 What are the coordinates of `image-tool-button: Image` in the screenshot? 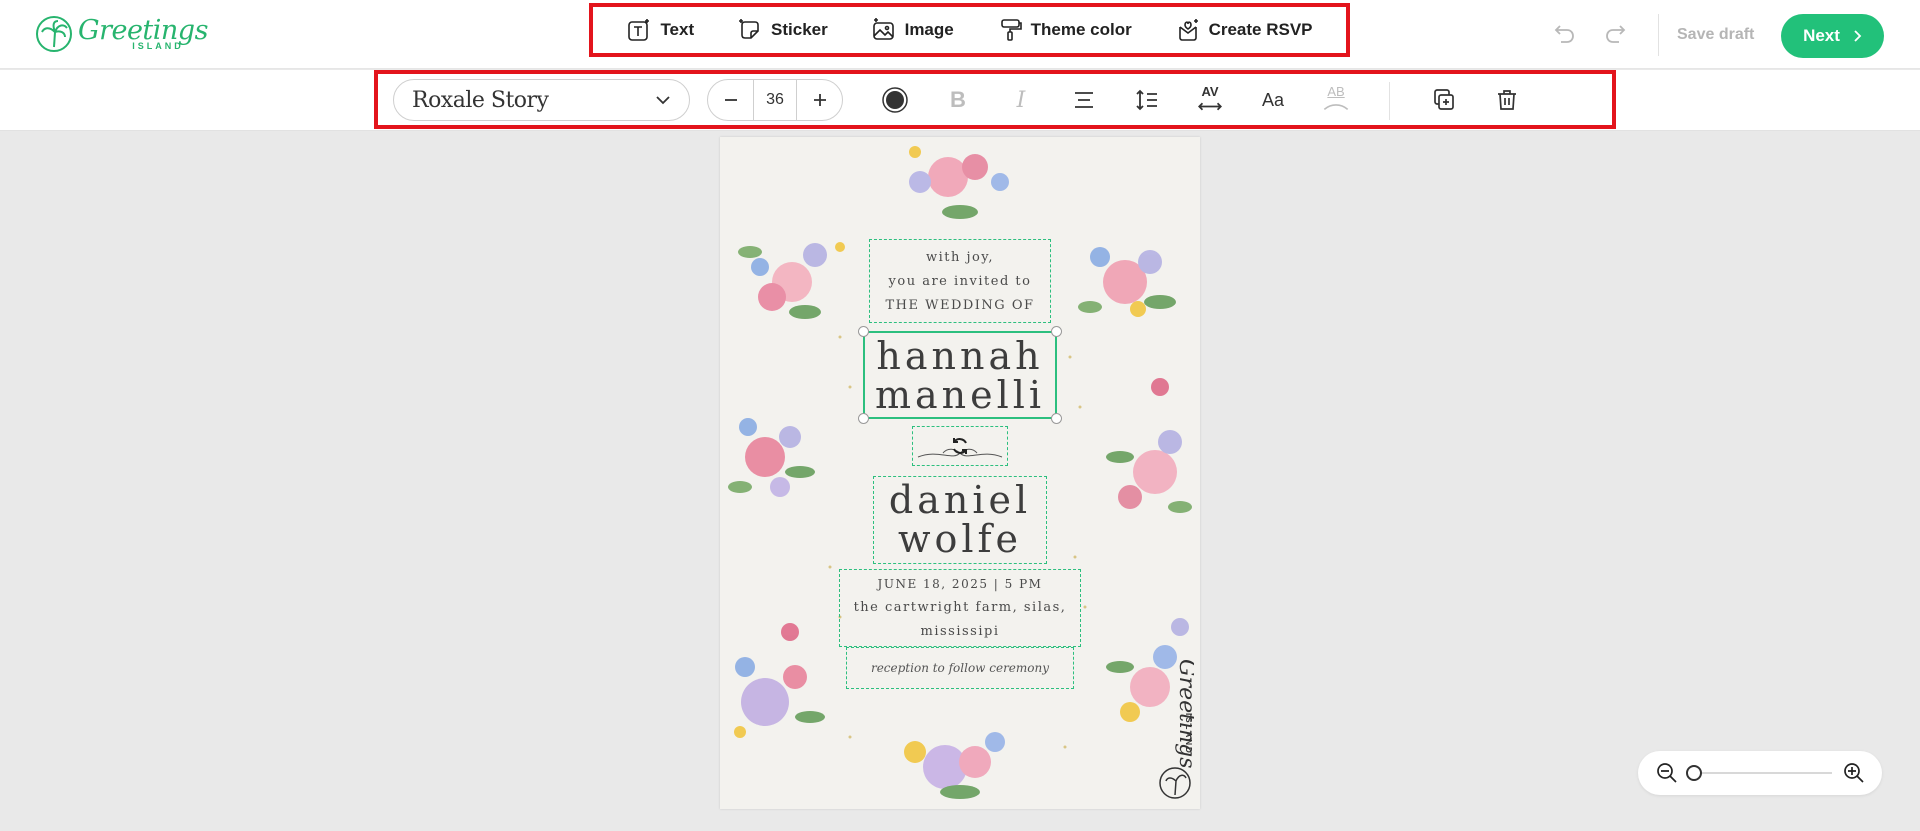 It's located at (912, 30).